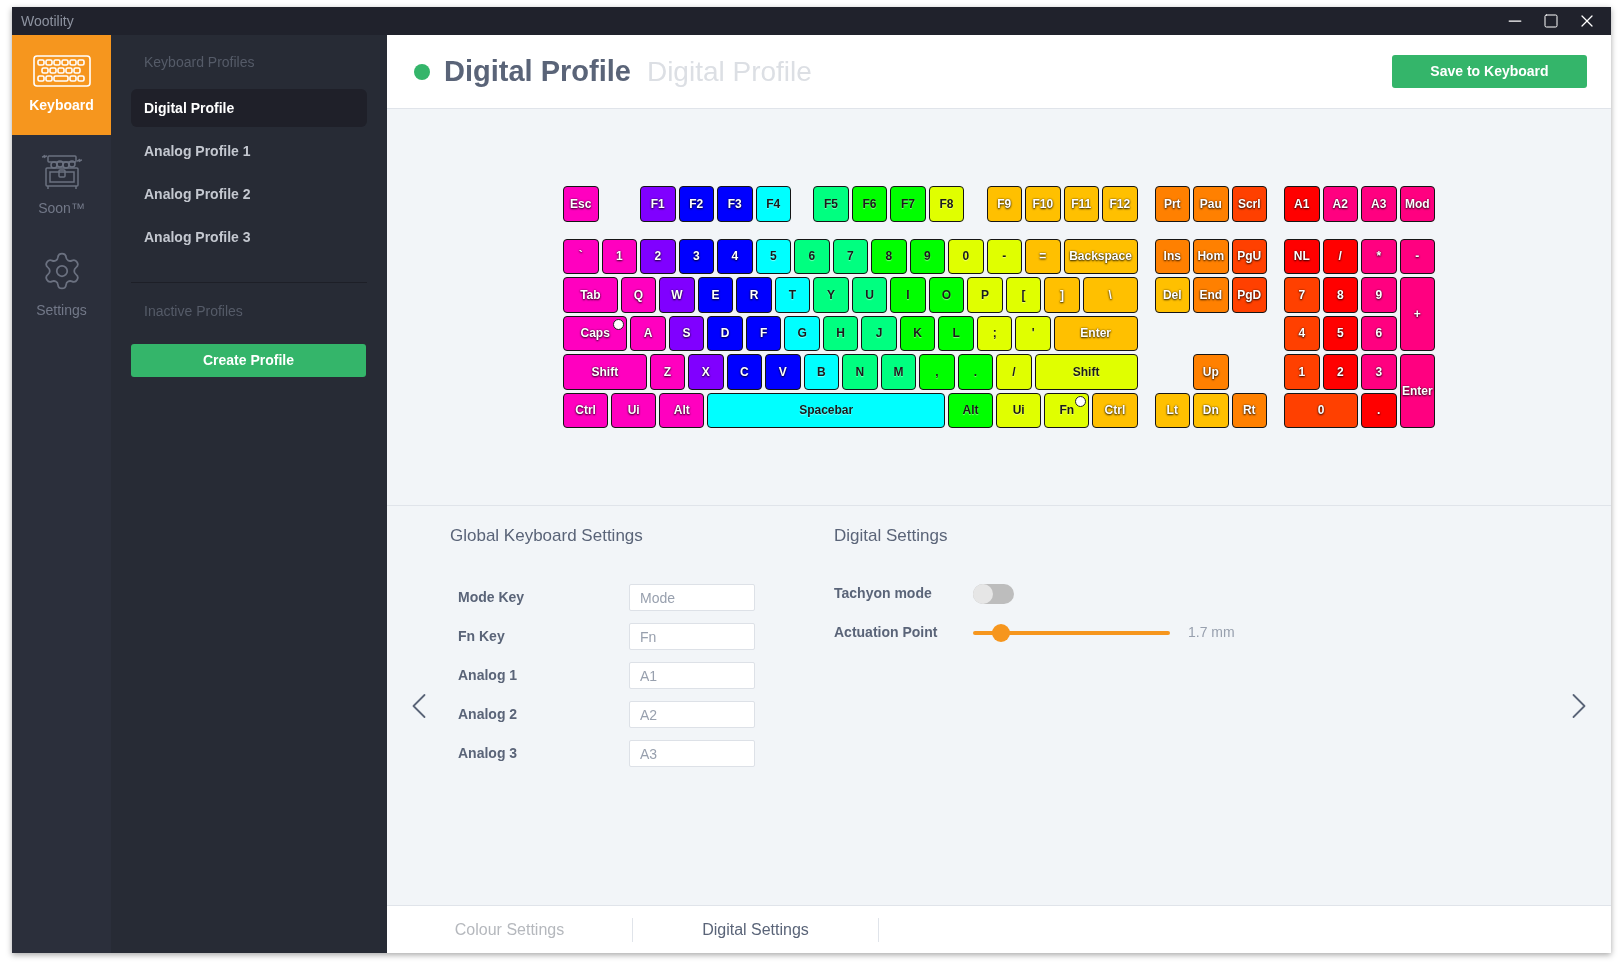 This screenshot has height=962, width=1621. What do you see at coordinates (61, 285) in the screenshot?
I see `nav-item: Settings` at bounding box center [61, 285].